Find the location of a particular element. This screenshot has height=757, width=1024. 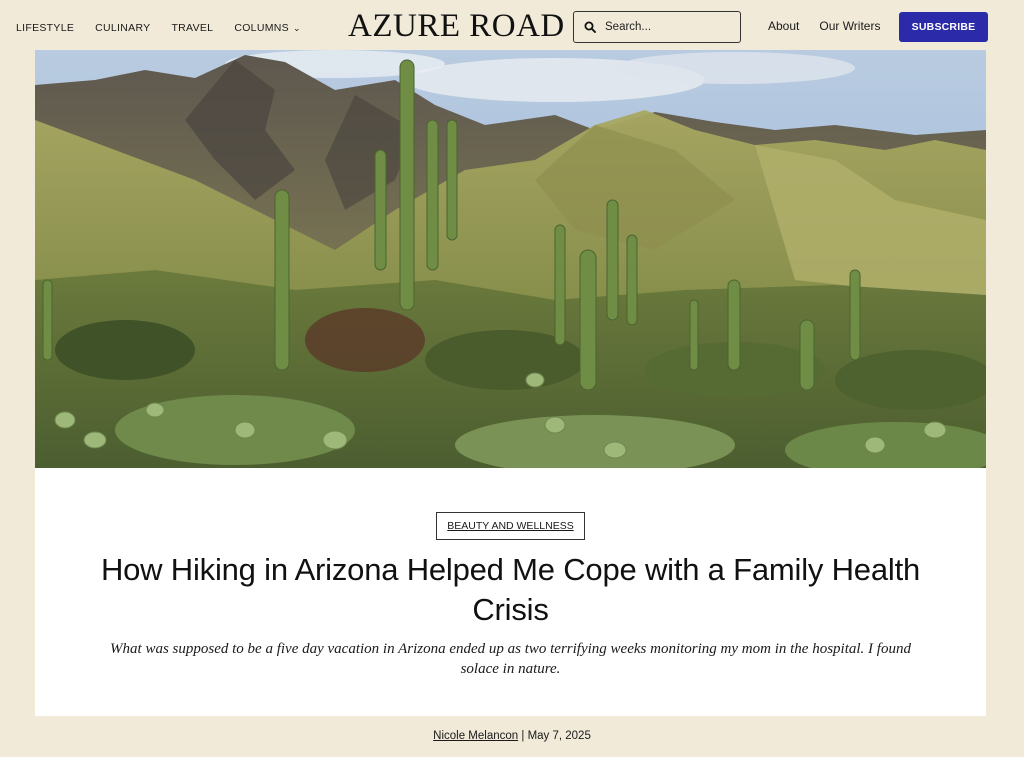

publish-date: May 7, 2025 is located at coordinates (559, 736).